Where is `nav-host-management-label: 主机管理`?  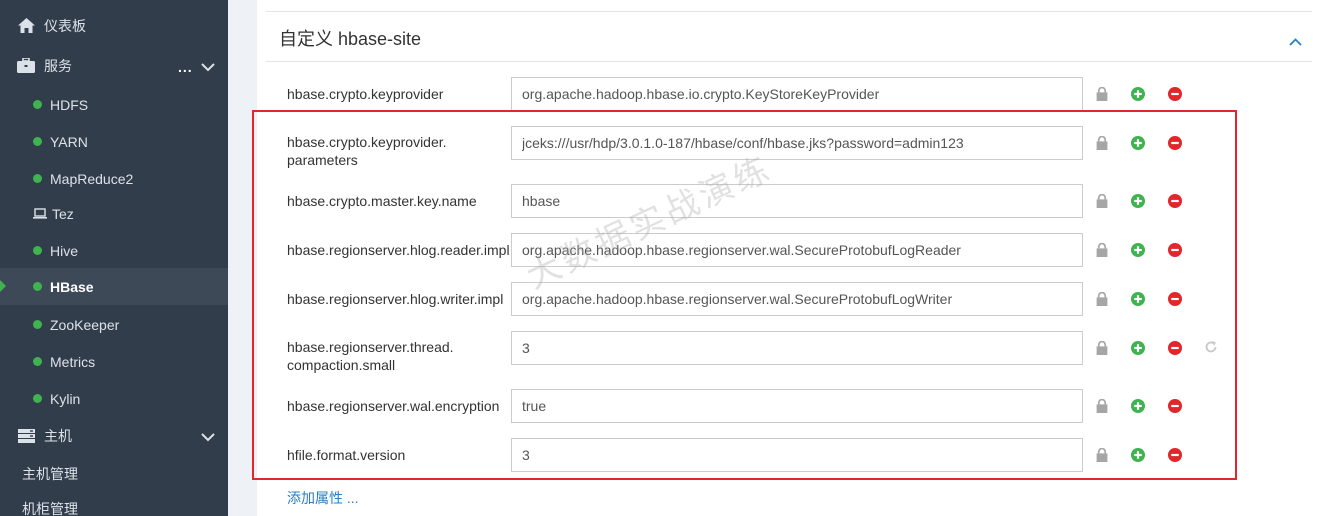 nav-host-management-label: 主机管理 is located at coordinates (50, 473).